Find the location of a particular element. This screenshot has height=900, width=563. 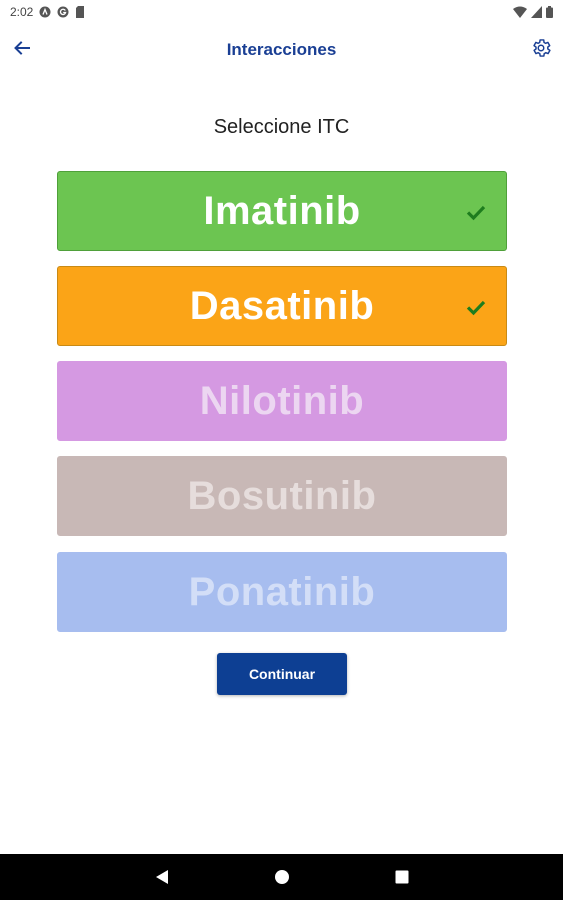

nav-recents-button is located at coordinates (402, 877).